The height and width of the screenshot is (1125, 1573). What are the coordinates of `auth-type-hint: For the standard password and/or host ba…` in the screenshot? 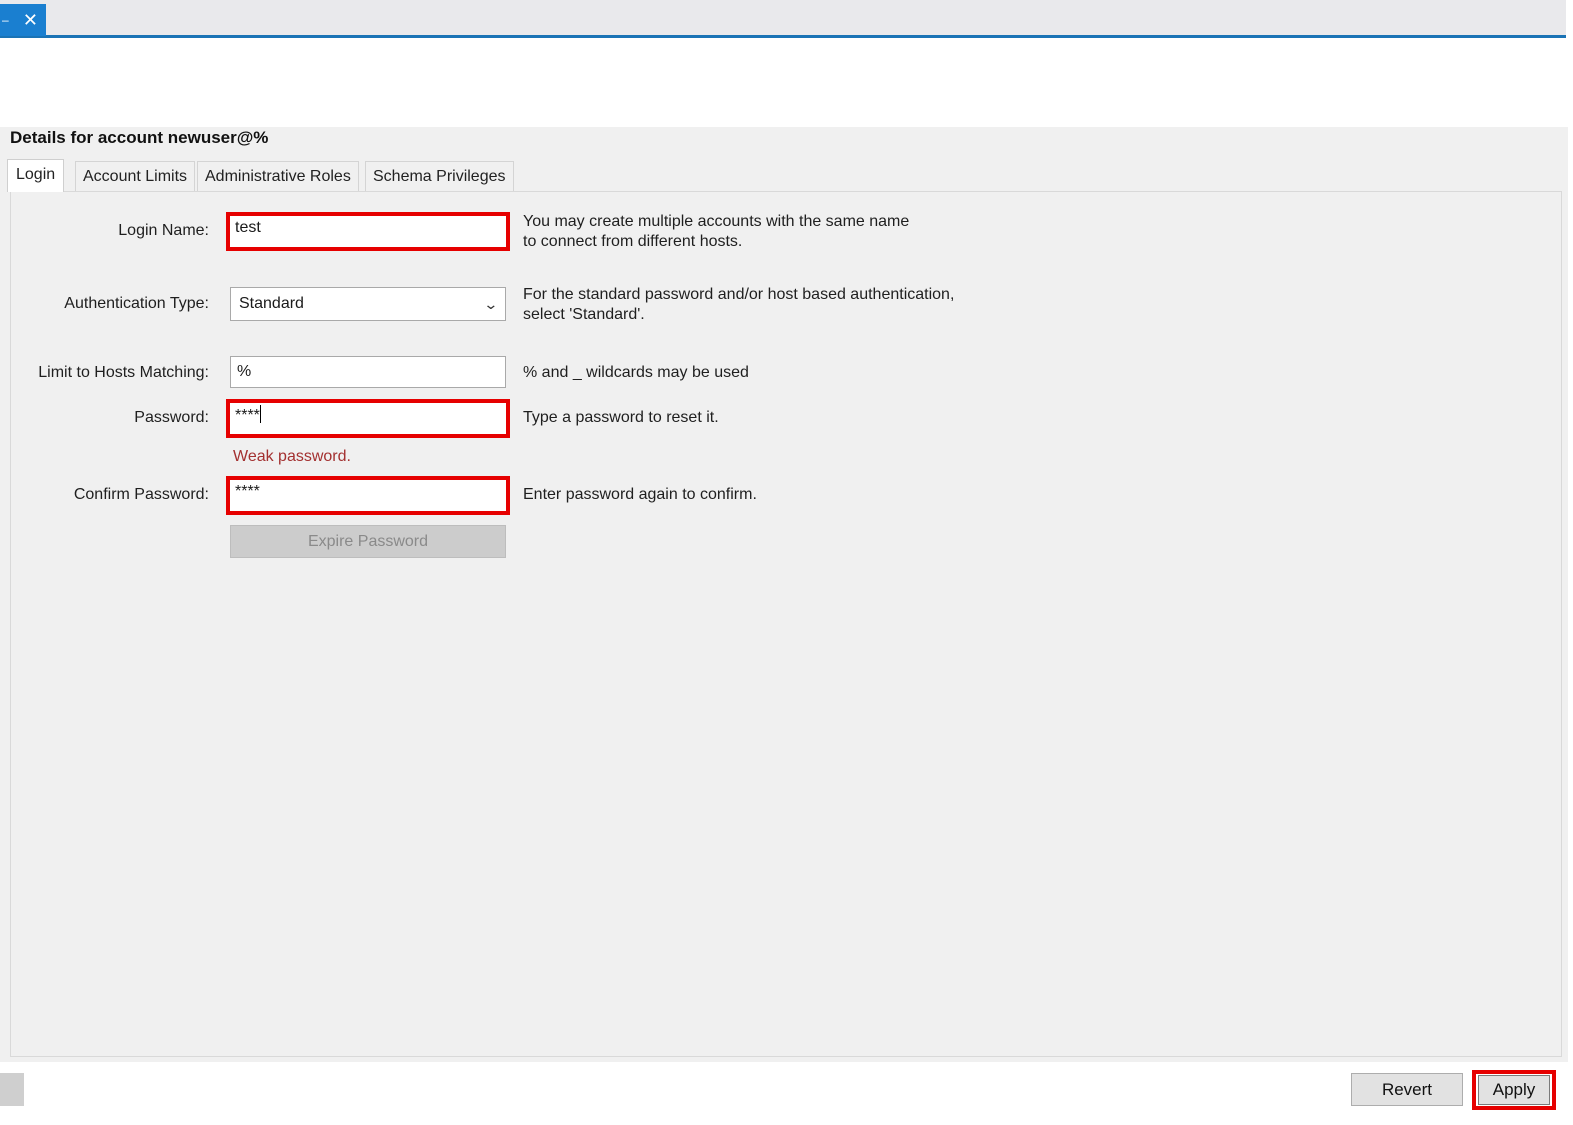 It's located at (738, 305).